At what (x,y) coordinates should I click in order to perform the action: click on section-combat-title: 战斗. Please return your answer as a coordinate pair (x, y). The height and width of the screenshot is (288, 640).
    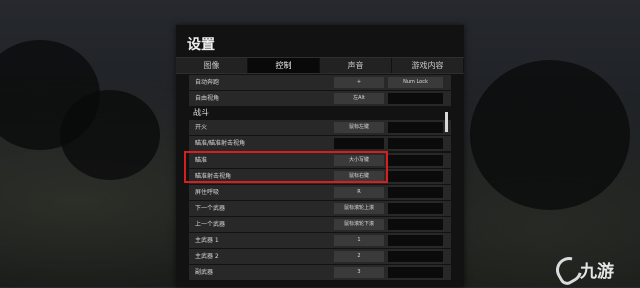
    Looking at the image, I should click on (201, 112).